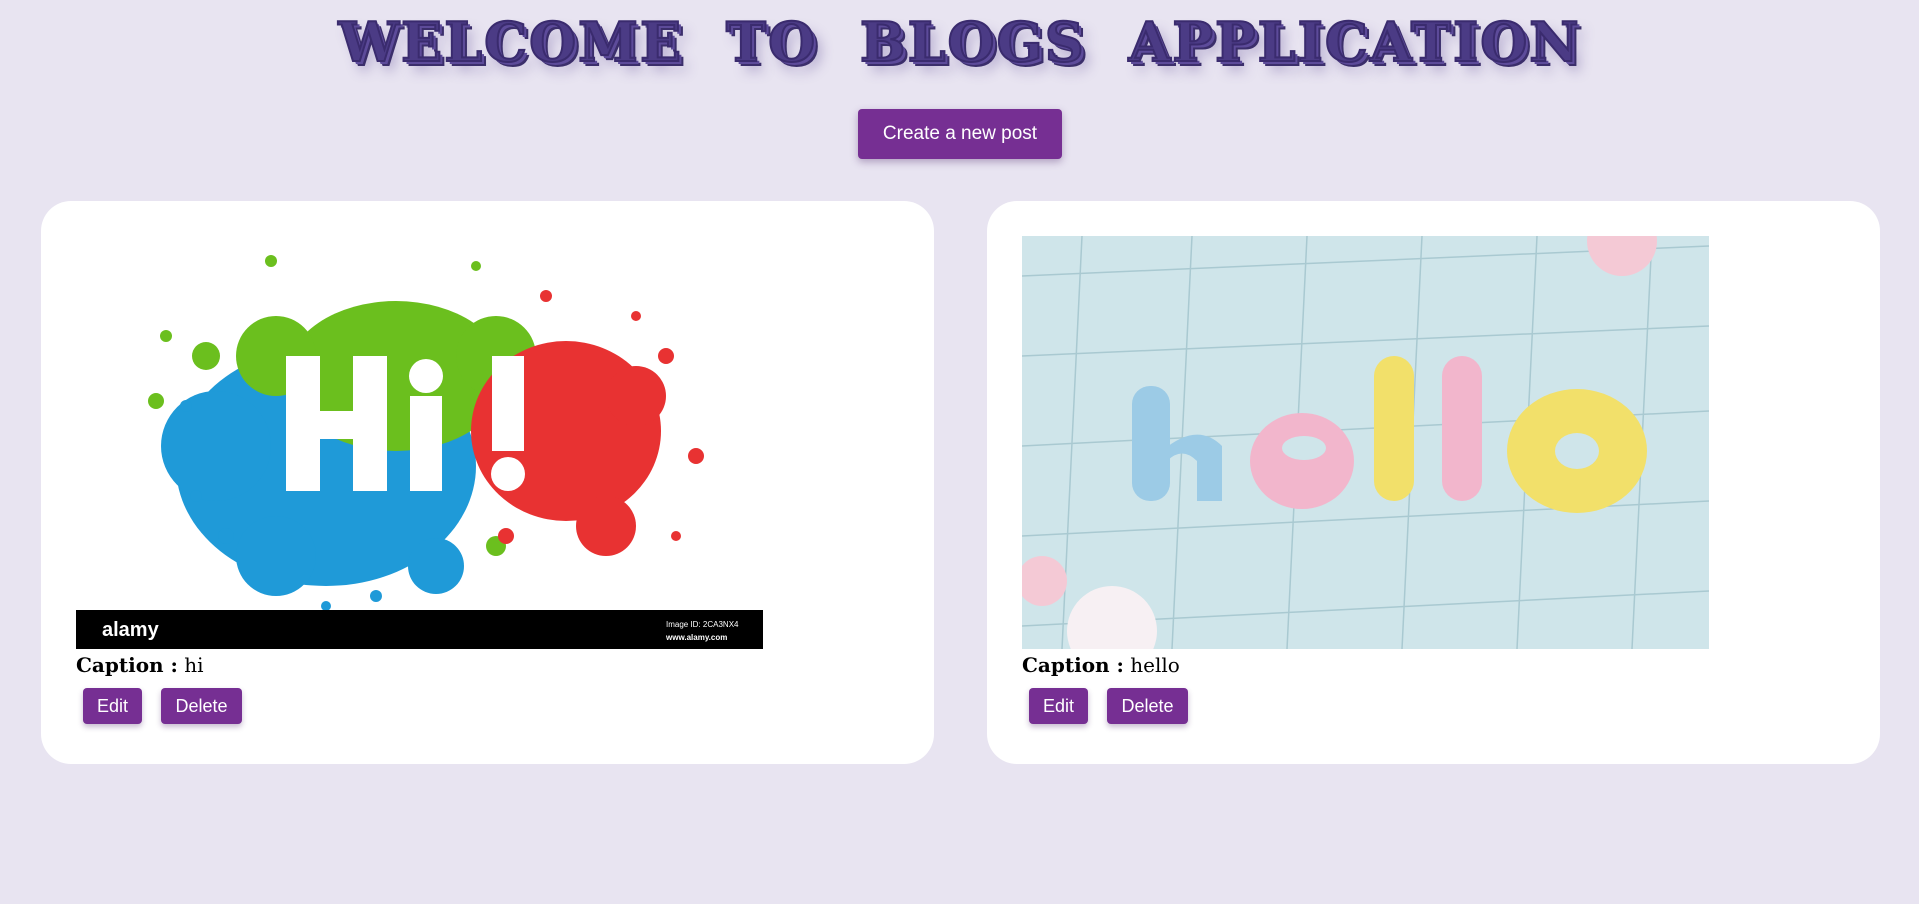  What do you see at coordinates (131, 630) in the screenshot?
I see `watermark-text: alamy` at bounding box center [131, 630].